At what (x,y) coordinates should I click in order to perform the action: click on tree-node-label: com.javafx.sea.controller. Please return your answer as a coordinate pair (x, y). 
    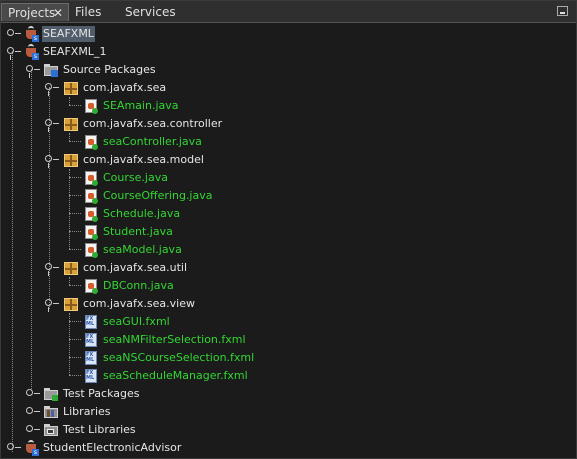
    Looking at the image, I should click on (152, 124).